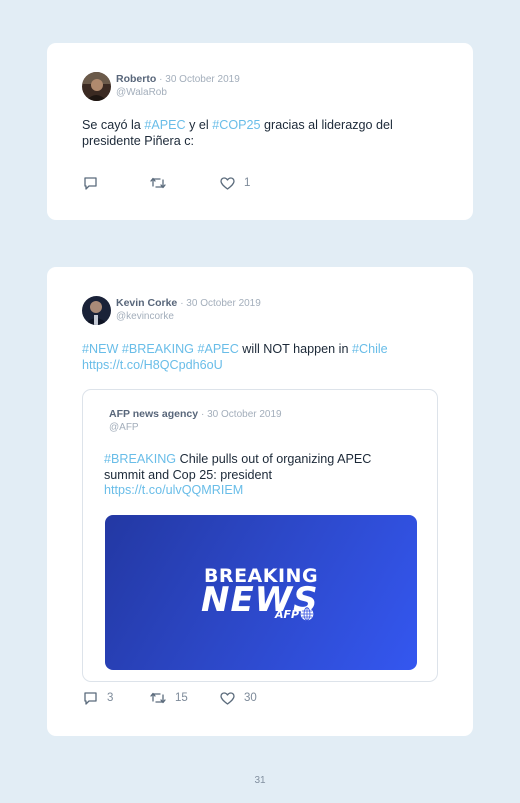 The height and width of the screenshot is (803, 520). What do you see at coordinates (100, 349) in the screenshot?
I see `hashtag-link: #NEW` at bounding box center [100, 349].